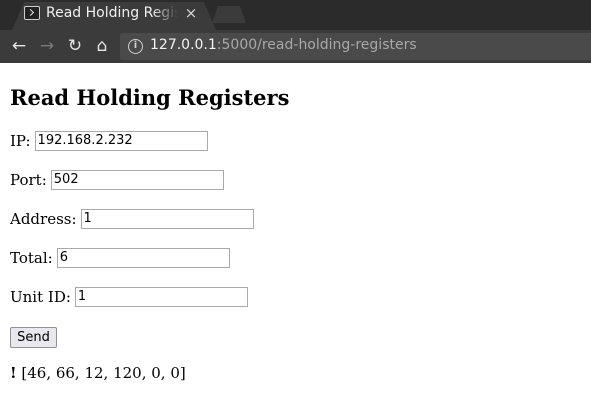 This screenshot has width=591, height=415. I want to click on port-label: Port:, so click(28, 179).